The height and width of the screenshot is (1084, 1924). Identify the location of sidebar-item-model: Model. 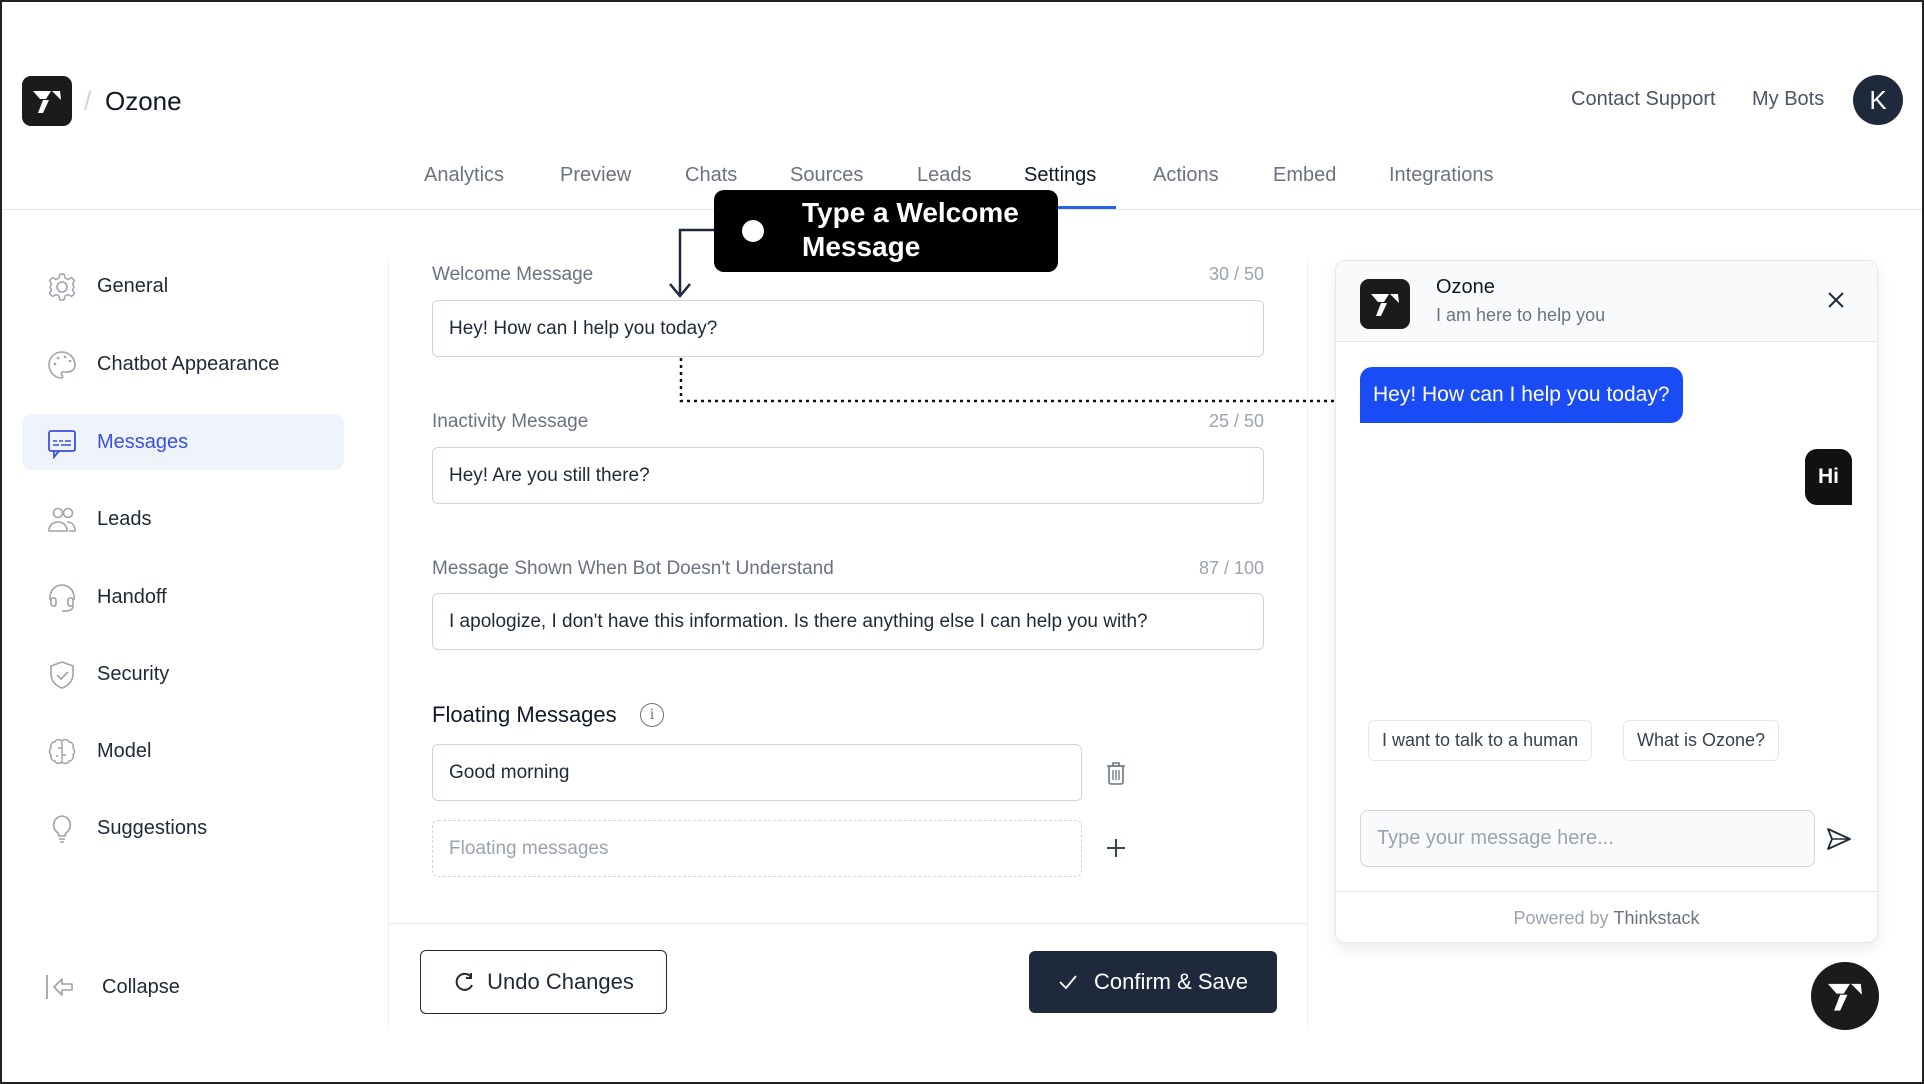
(183, 751).